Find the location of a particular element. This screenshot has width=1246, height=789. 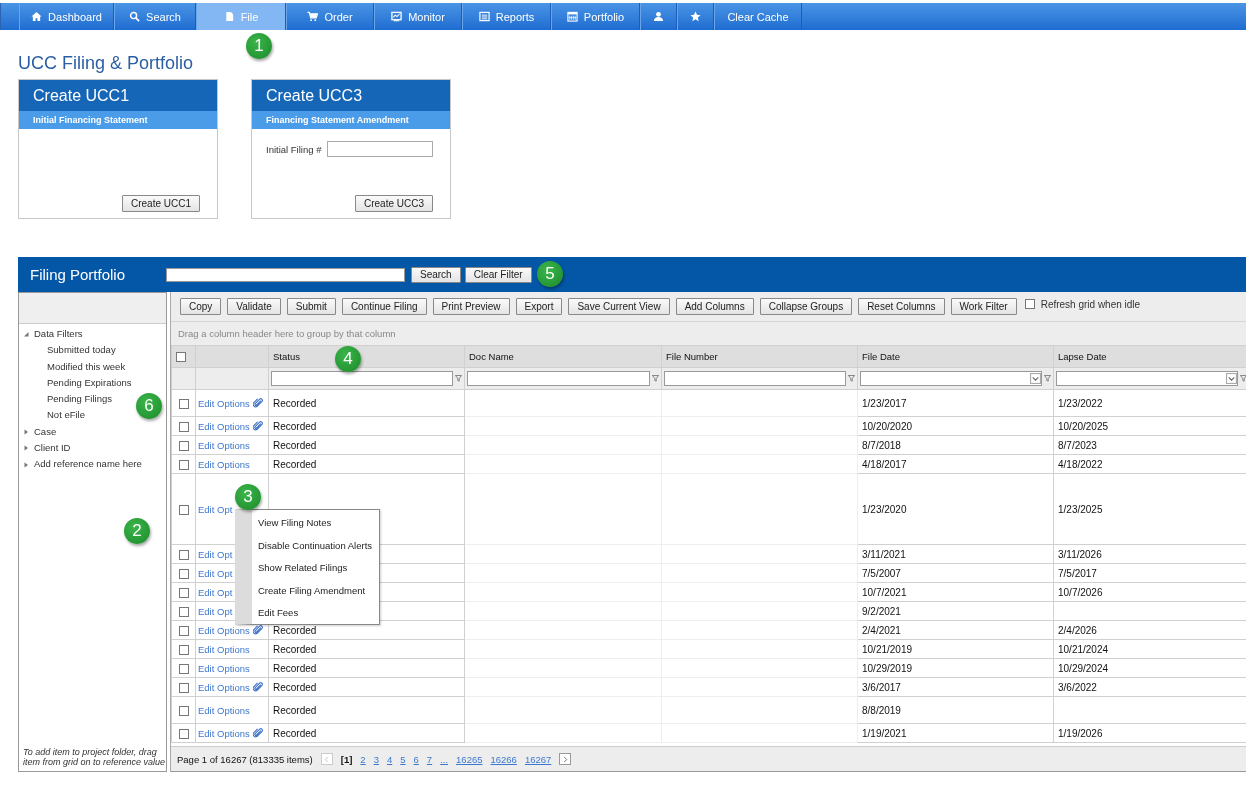

page-link: 7 is located at coordinates (429, 759).